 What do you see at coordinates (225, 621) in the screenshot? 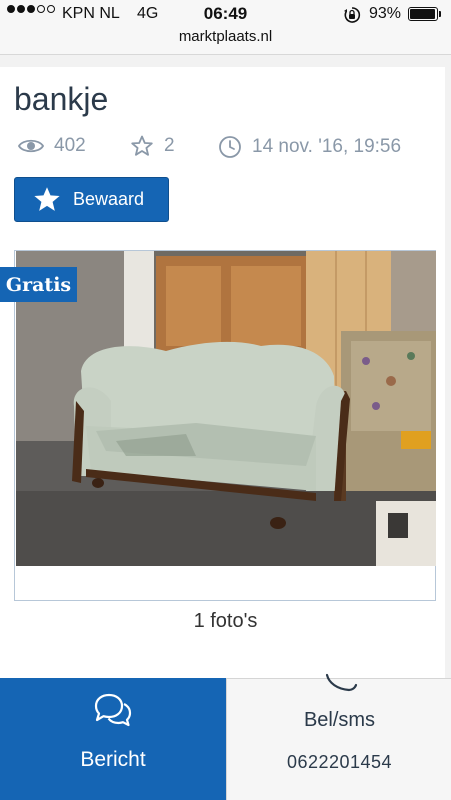
I see `photo-count: 1 foto's` at bounding box center [225, 621].